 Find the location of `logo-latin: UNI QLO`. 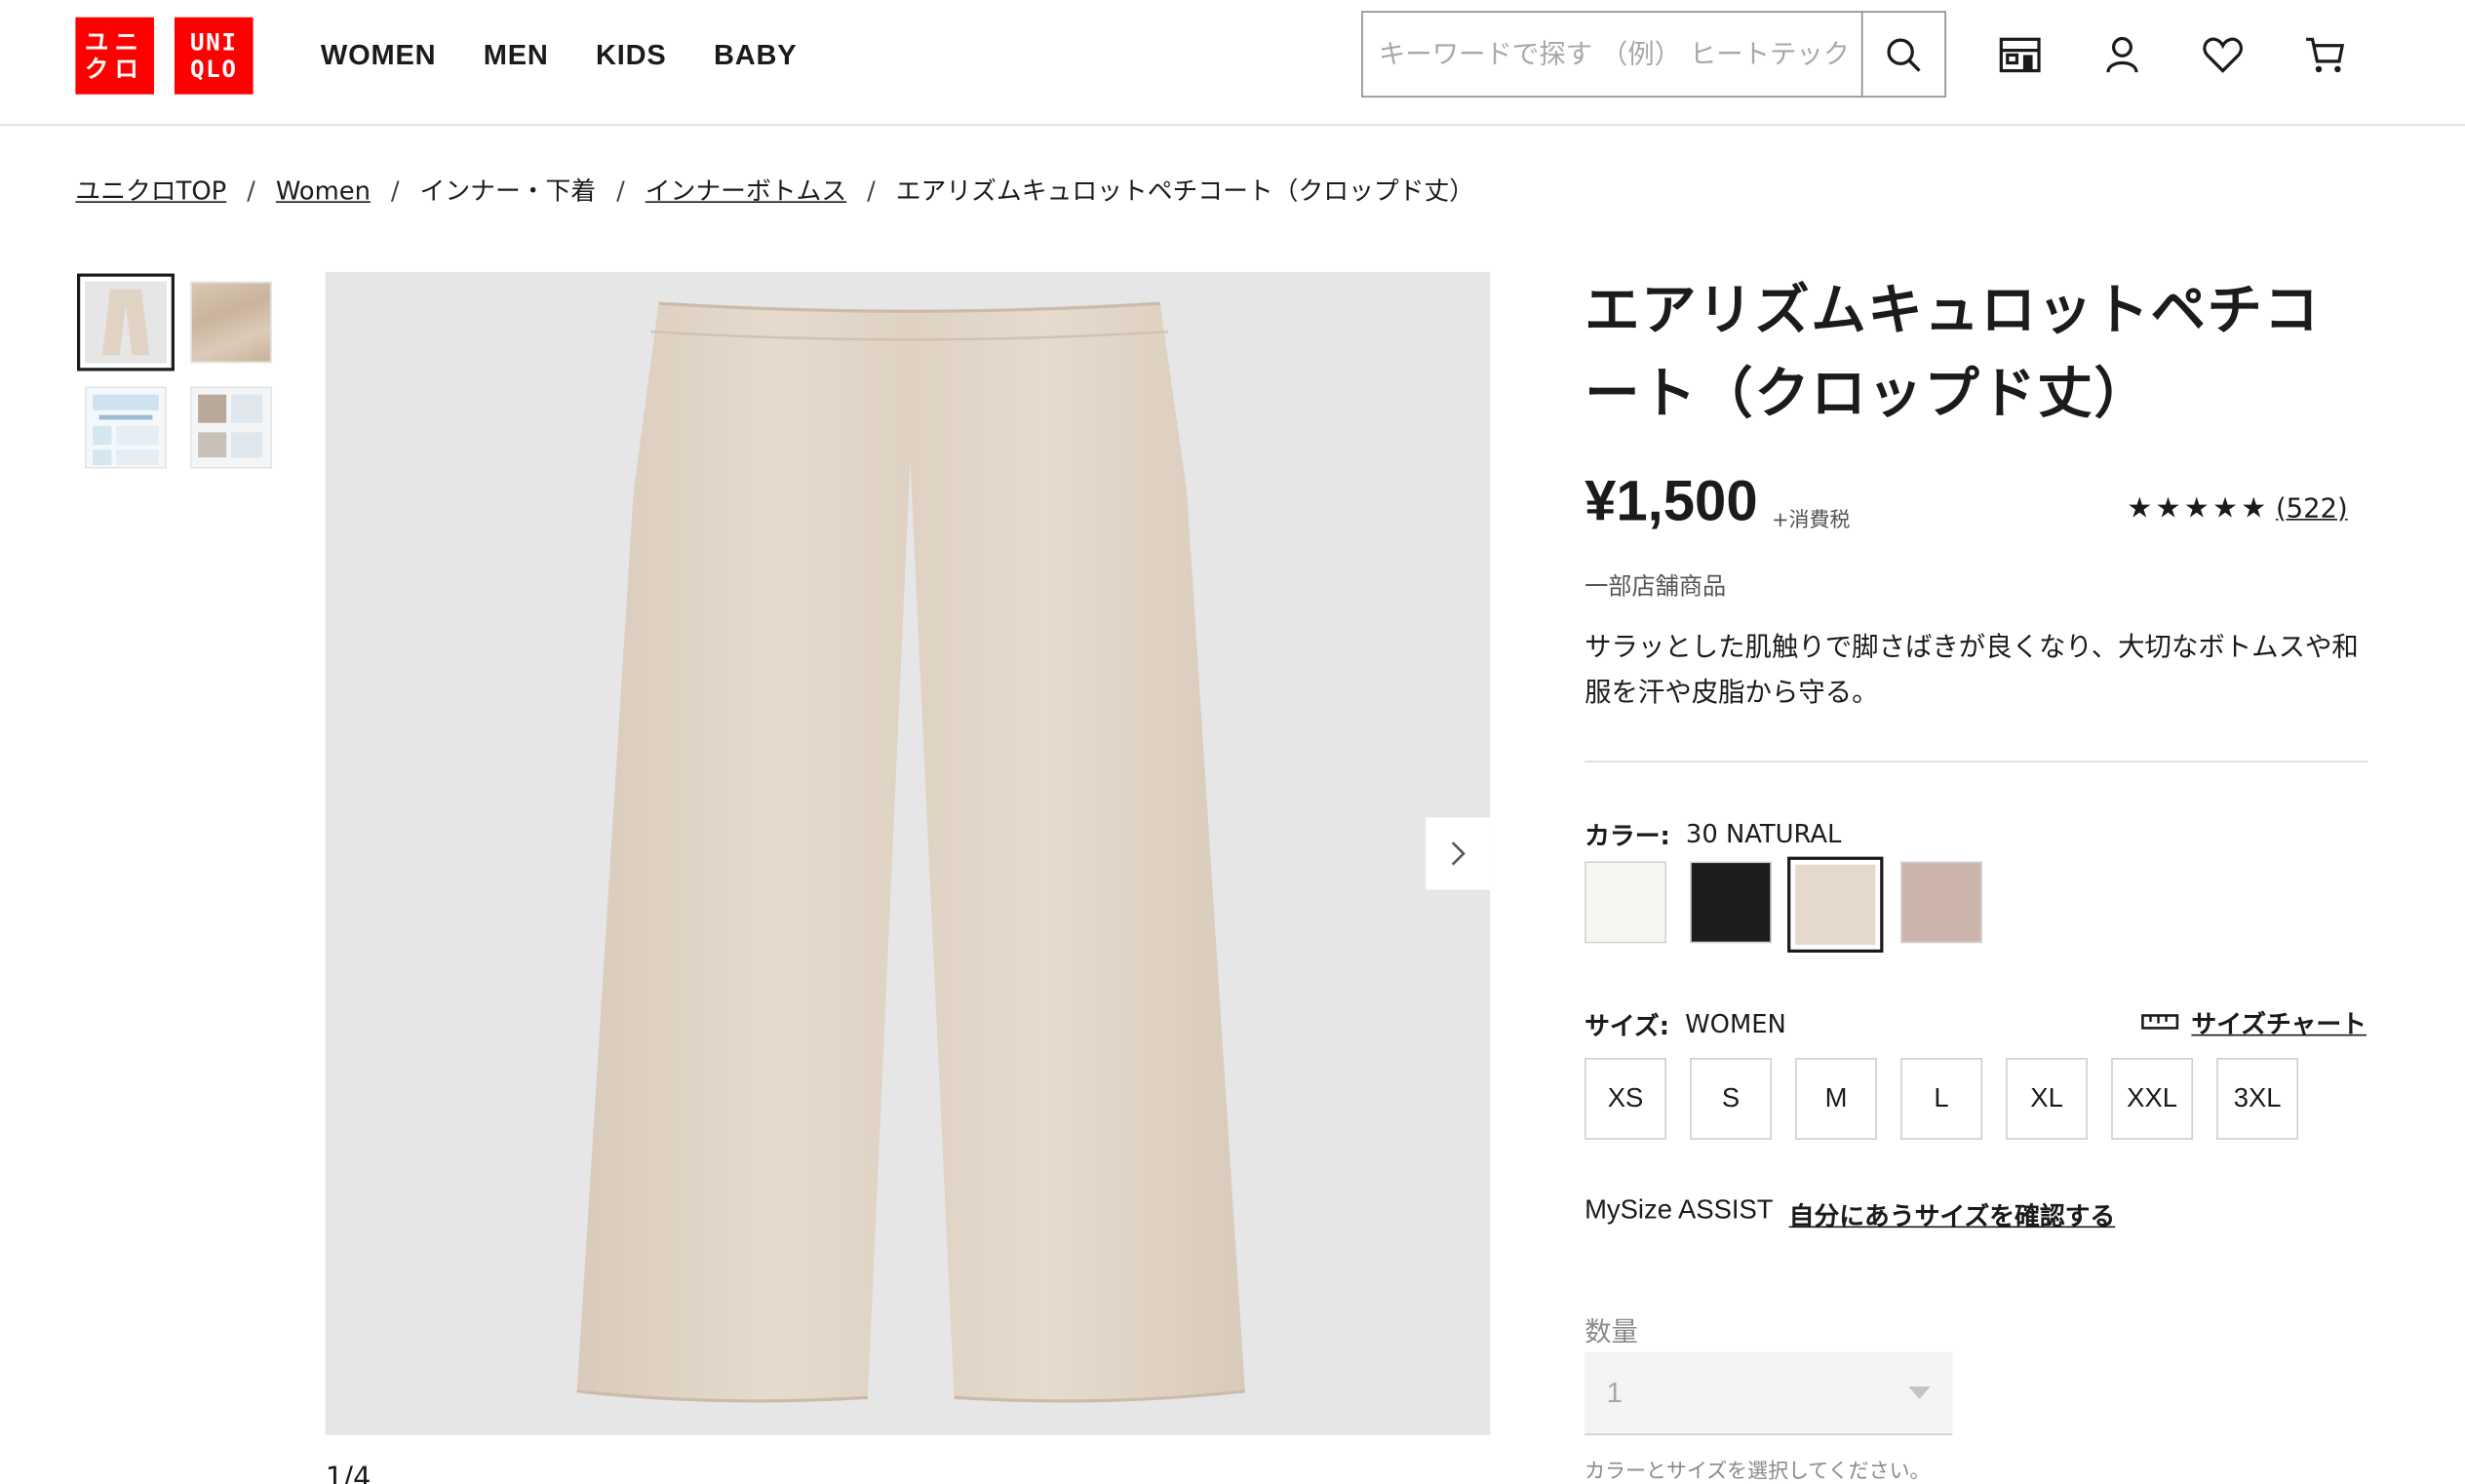

logo-latin: UNI QLO is located at coordinates (214, 56).